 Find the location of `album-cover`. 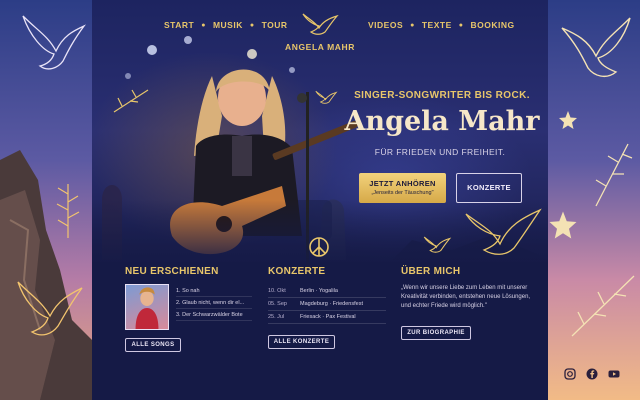

album-cover is located at coordinates (147, 307).